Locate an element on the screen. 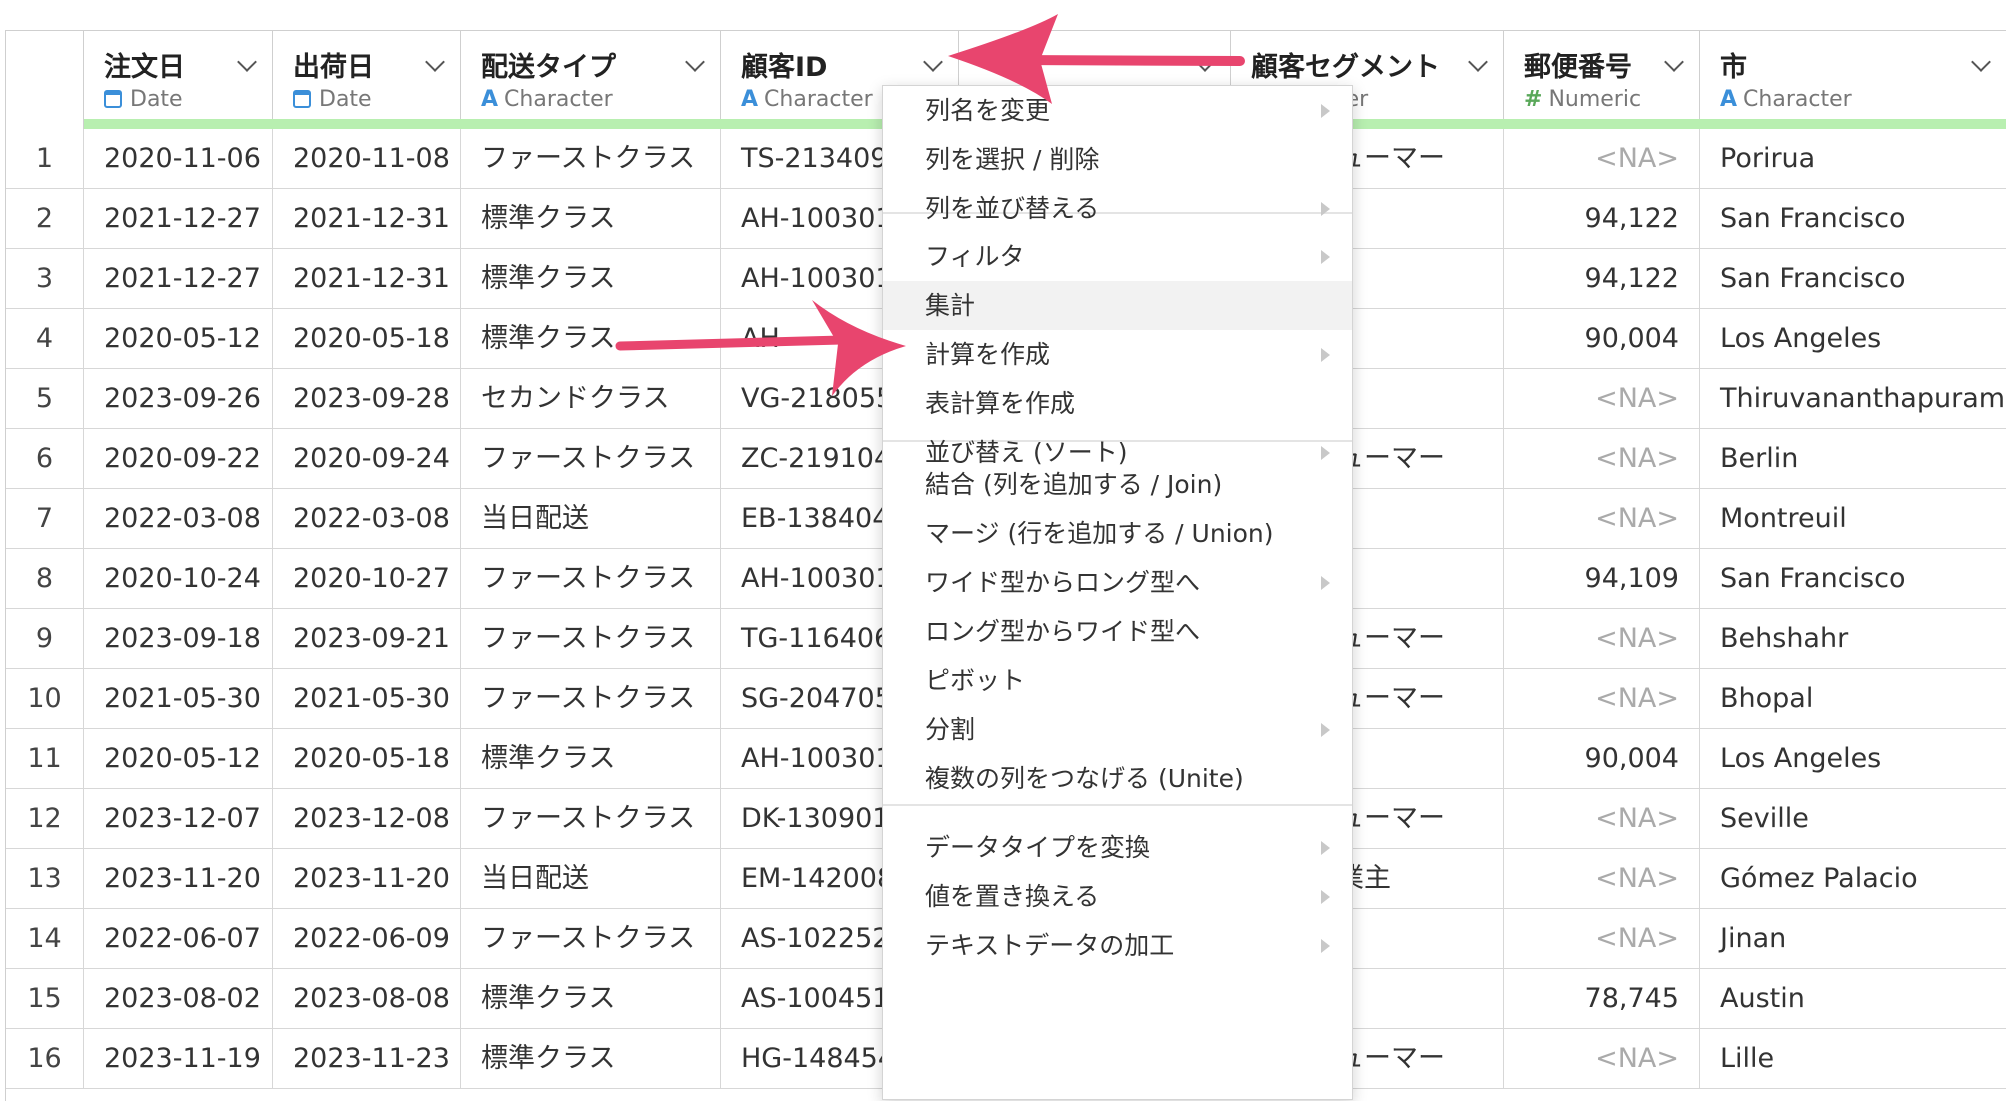 This screenshot has width=2006, height=1101. cell-order-date: 2023-08-02 is located at coordinates (178, 999).